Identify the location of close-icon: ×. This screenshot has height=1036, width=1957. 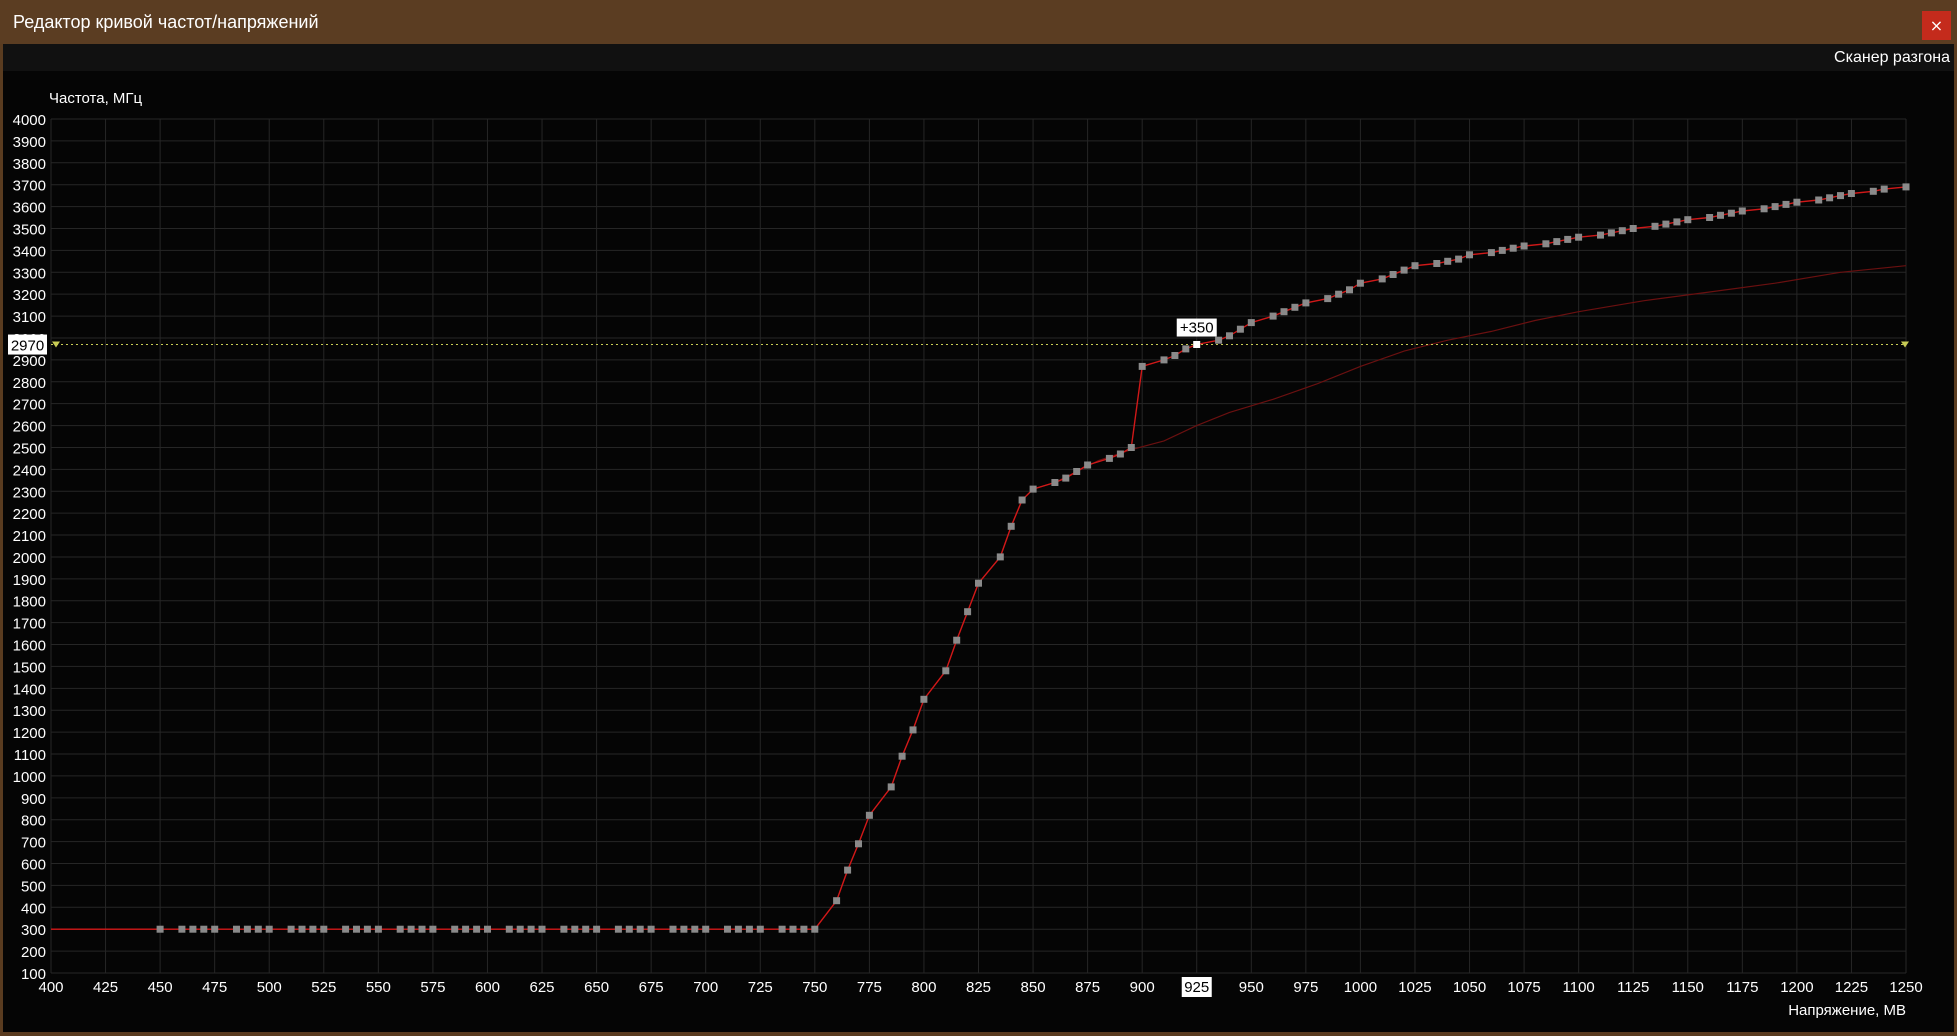
(1936, 25).